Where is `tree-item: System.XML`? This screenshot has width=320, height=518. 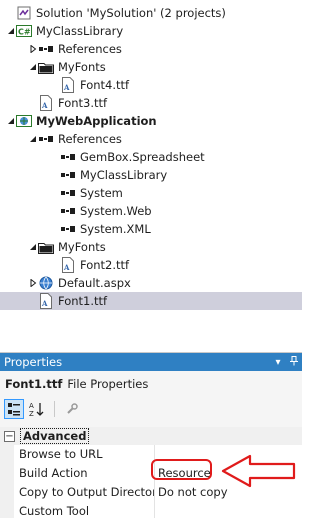
tree-item: System.XML is located at coordinates (151, 229).